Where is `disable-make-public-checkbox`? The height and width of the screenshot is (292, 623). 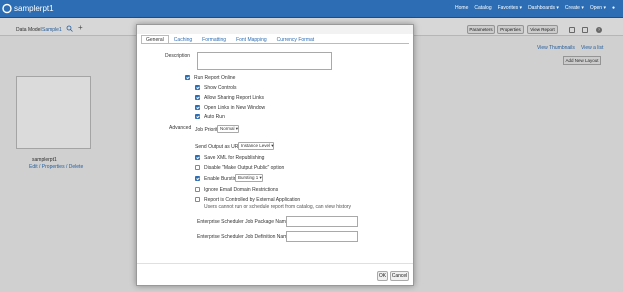
disable-make-public-checkbox is located at coordinates (197, 167).